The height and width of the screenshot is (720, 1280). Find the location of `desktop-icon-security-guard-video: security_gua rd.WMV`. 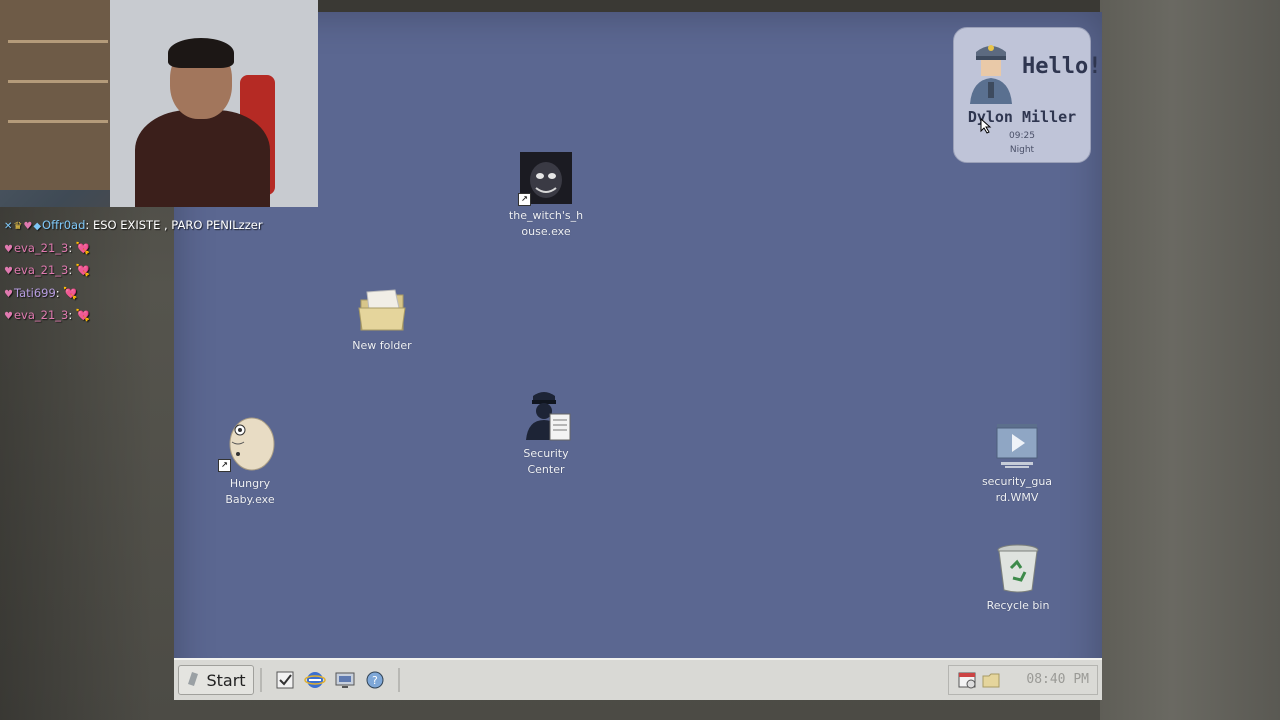

desktop-icon-security-guard-video: security_gua rd.WMV is located at coordinates (1017, 464).